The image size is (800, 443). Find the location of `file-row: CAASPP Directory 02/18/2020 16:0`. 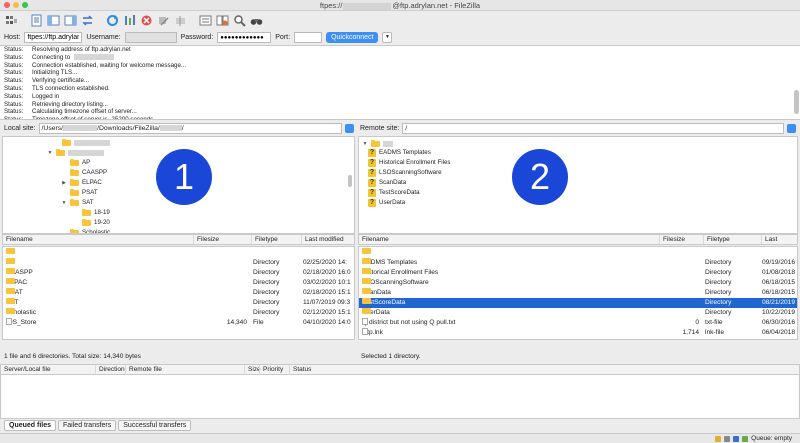

file-row: CAASPP Directory 02/18/2020 16:0 is located at coordinates (178, 273).